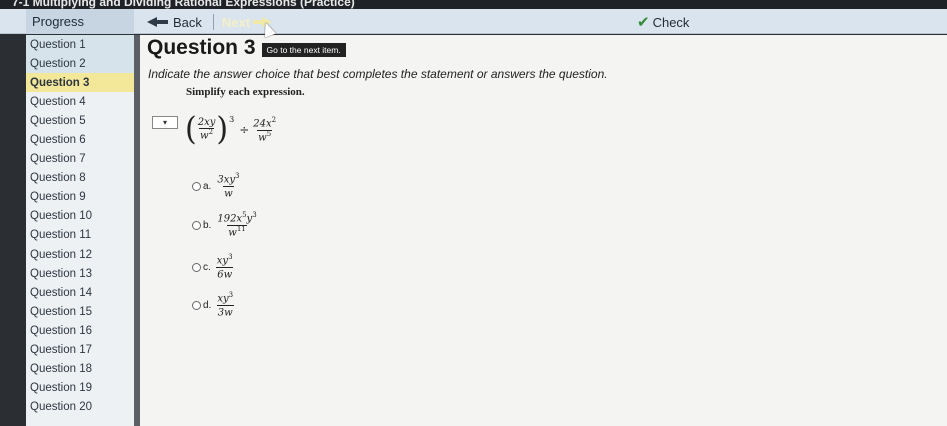 Image resolution: width=947 pixels, height=426 pixels. I want to click on right-numerator: 24x2, so click(264, 122).